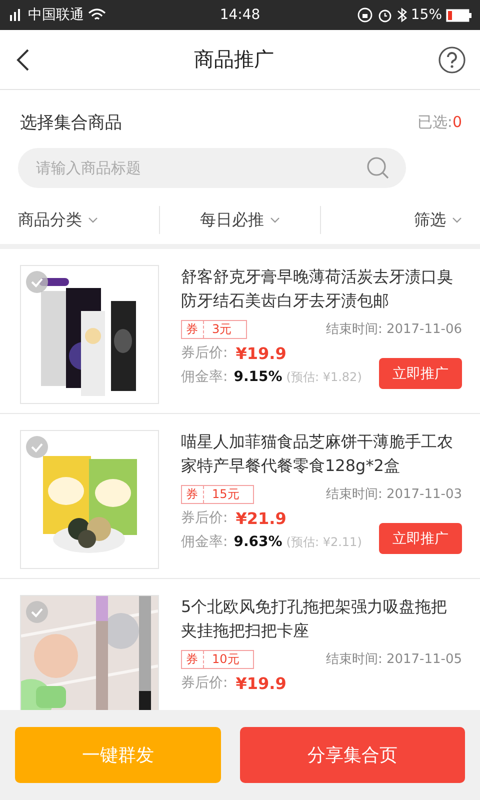 This screenshot has height=800, width=480. I want to click on help-icon, so click(452, 60).